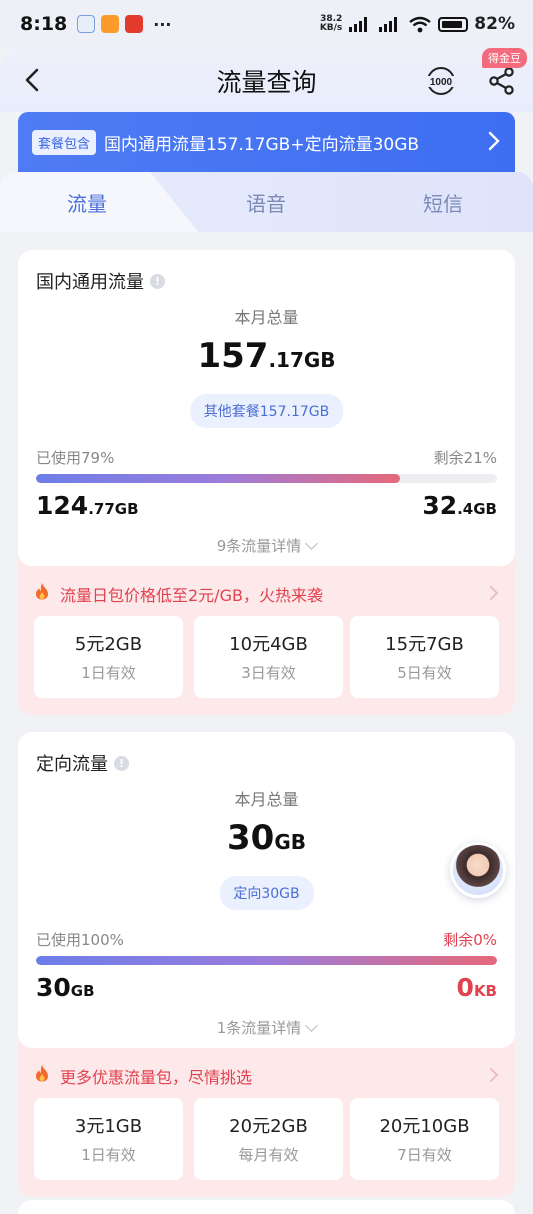  I want to click on hotline-10000-icon: 1000, so click(441, 81).